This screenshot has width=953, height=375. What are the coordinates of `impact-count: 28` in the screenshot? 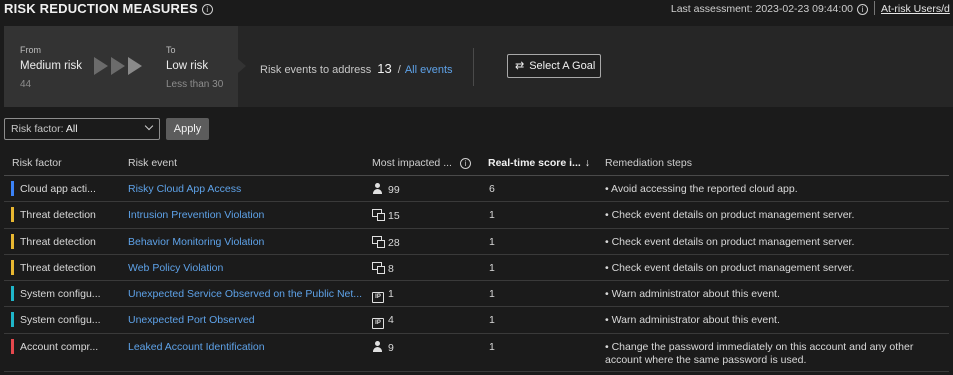 It's located at (394, 242).